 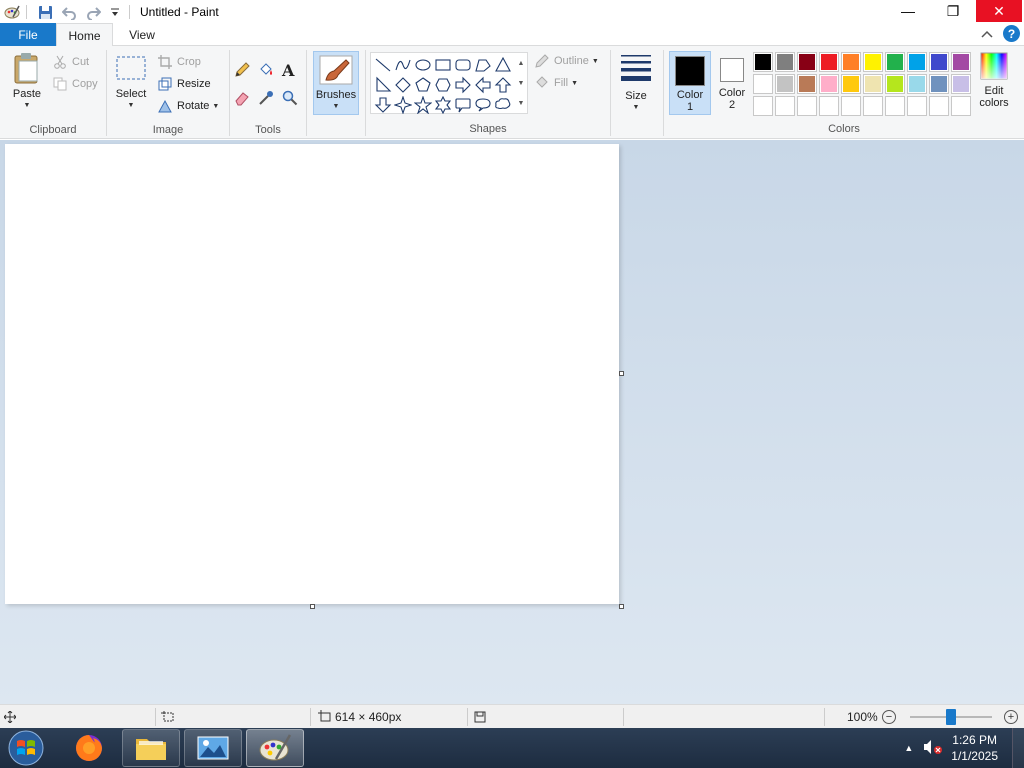 What do you see at coordinates (999, 11) in the screenshot?
I see `close-button: ✕` at bounding box center [999, 11].